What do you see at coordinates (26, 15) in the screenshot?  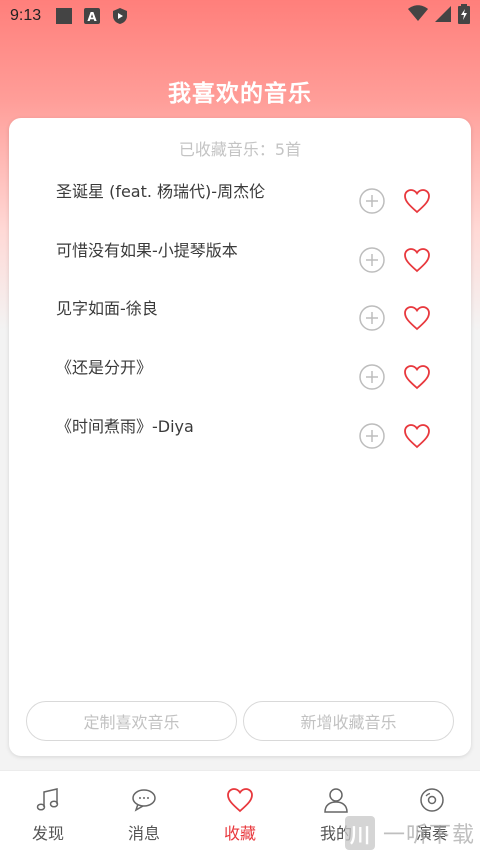 I see `status-time: 9:13` at bounding box center [26, 15].